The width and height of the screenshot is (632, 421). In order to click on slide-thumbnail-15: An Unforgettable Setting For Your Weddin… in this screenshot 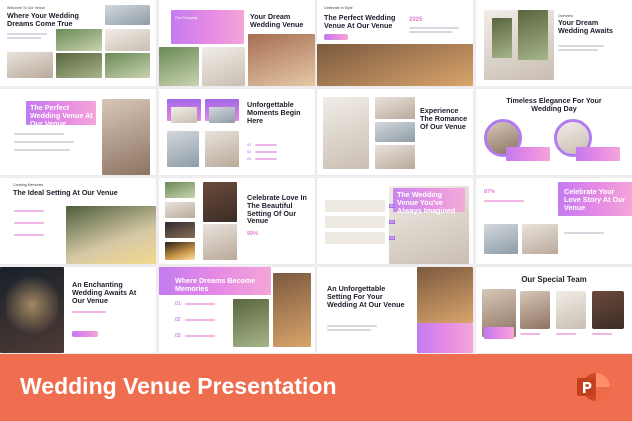, I will do `click(395, 310)`.